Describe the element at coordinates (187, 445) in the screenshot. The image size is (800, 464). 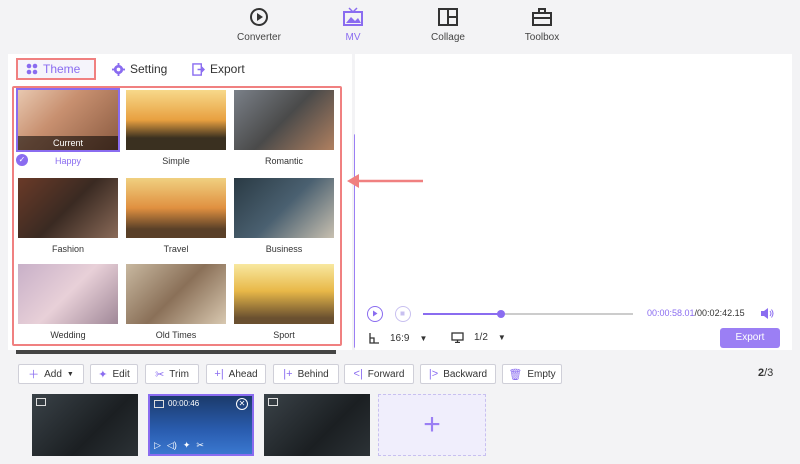
I see `edit-icon: ✦` at that location.